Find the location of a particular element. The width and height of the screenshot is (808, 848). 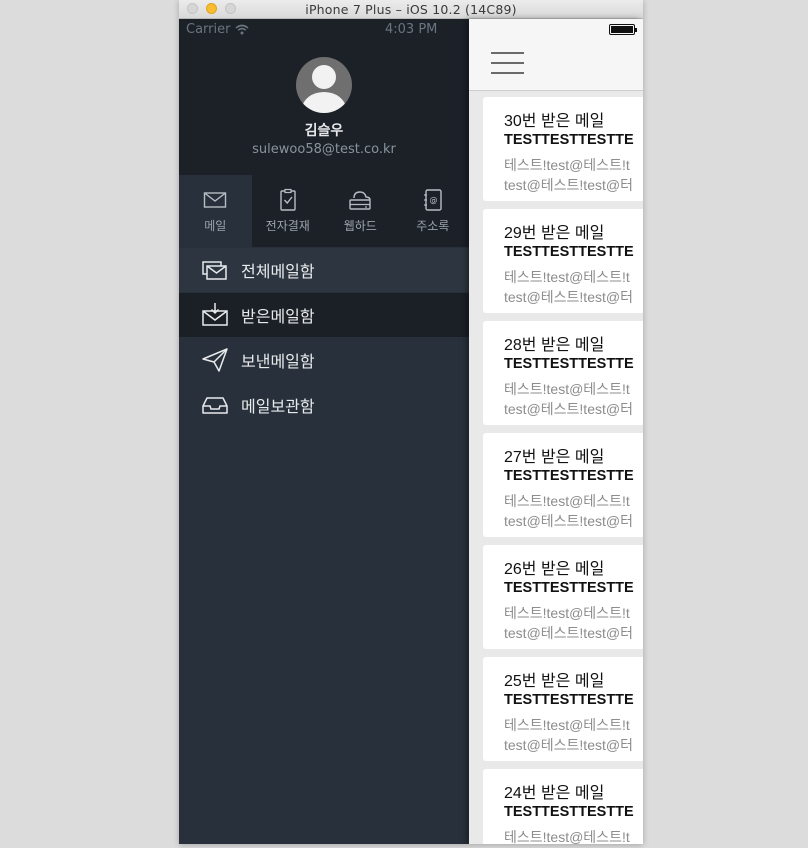

clipboard-check-icon is located at coordinates (288, 199).